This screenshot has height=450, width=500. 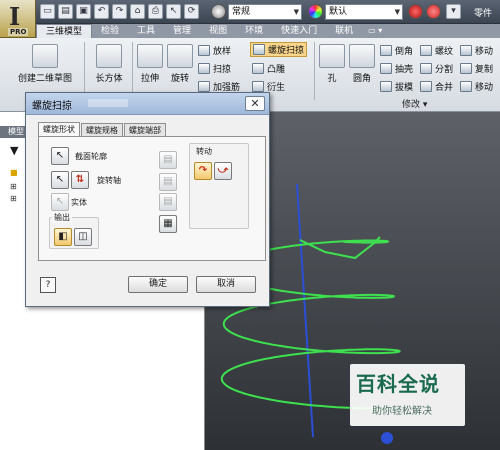 What do you see at coordinates (83, 237) in the screenshot?
I see `output-surface-button: ◫` at bounding box center [83, 237].